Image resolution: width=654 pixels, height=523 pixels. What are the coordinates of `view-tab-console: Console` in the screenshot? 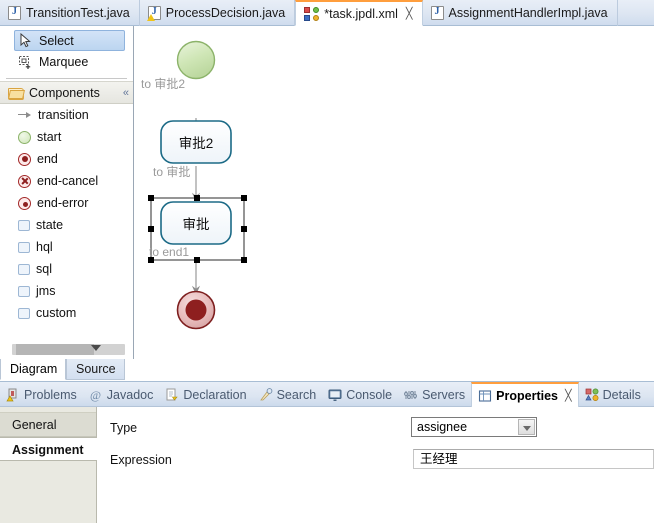 It's located at (360, 394).